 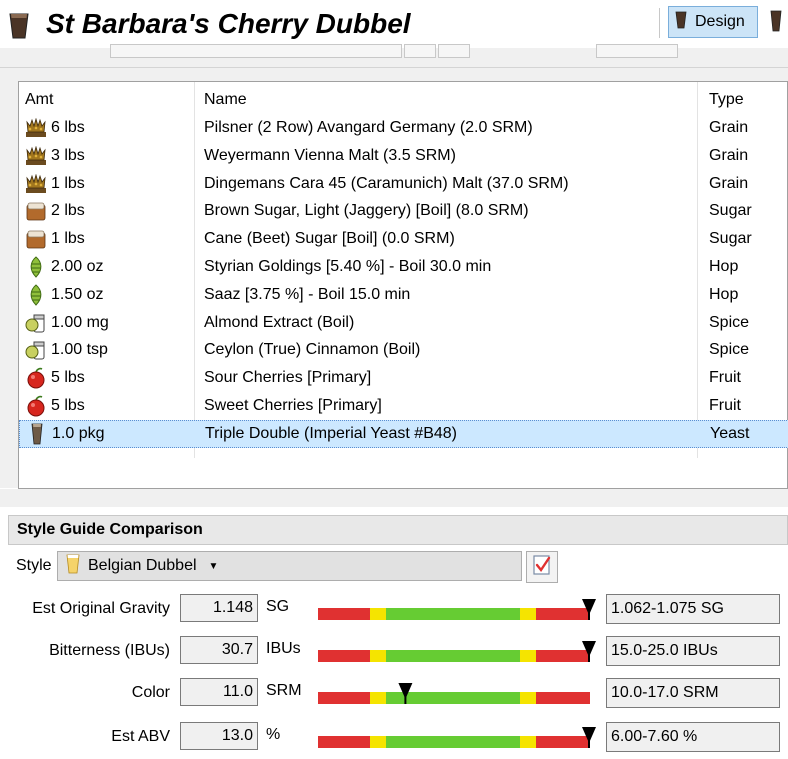 What do you see at coordinates (110, 378) in the screenshot?
I see `cell-amount: 5 lbs` at bounding box center [110, 378].